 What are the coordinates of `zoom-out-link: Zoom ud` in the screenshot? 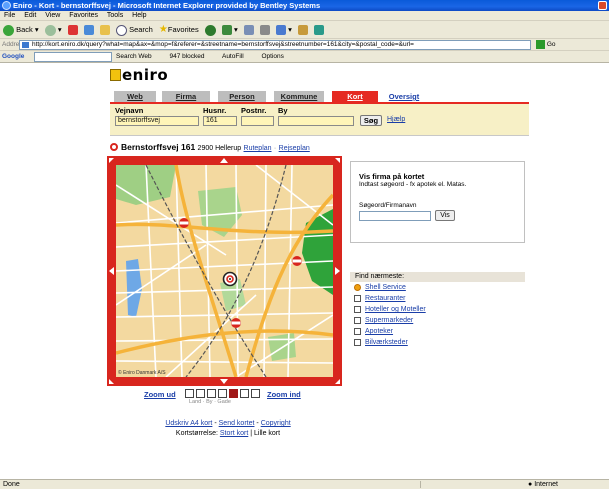 It's located at (160, 394).